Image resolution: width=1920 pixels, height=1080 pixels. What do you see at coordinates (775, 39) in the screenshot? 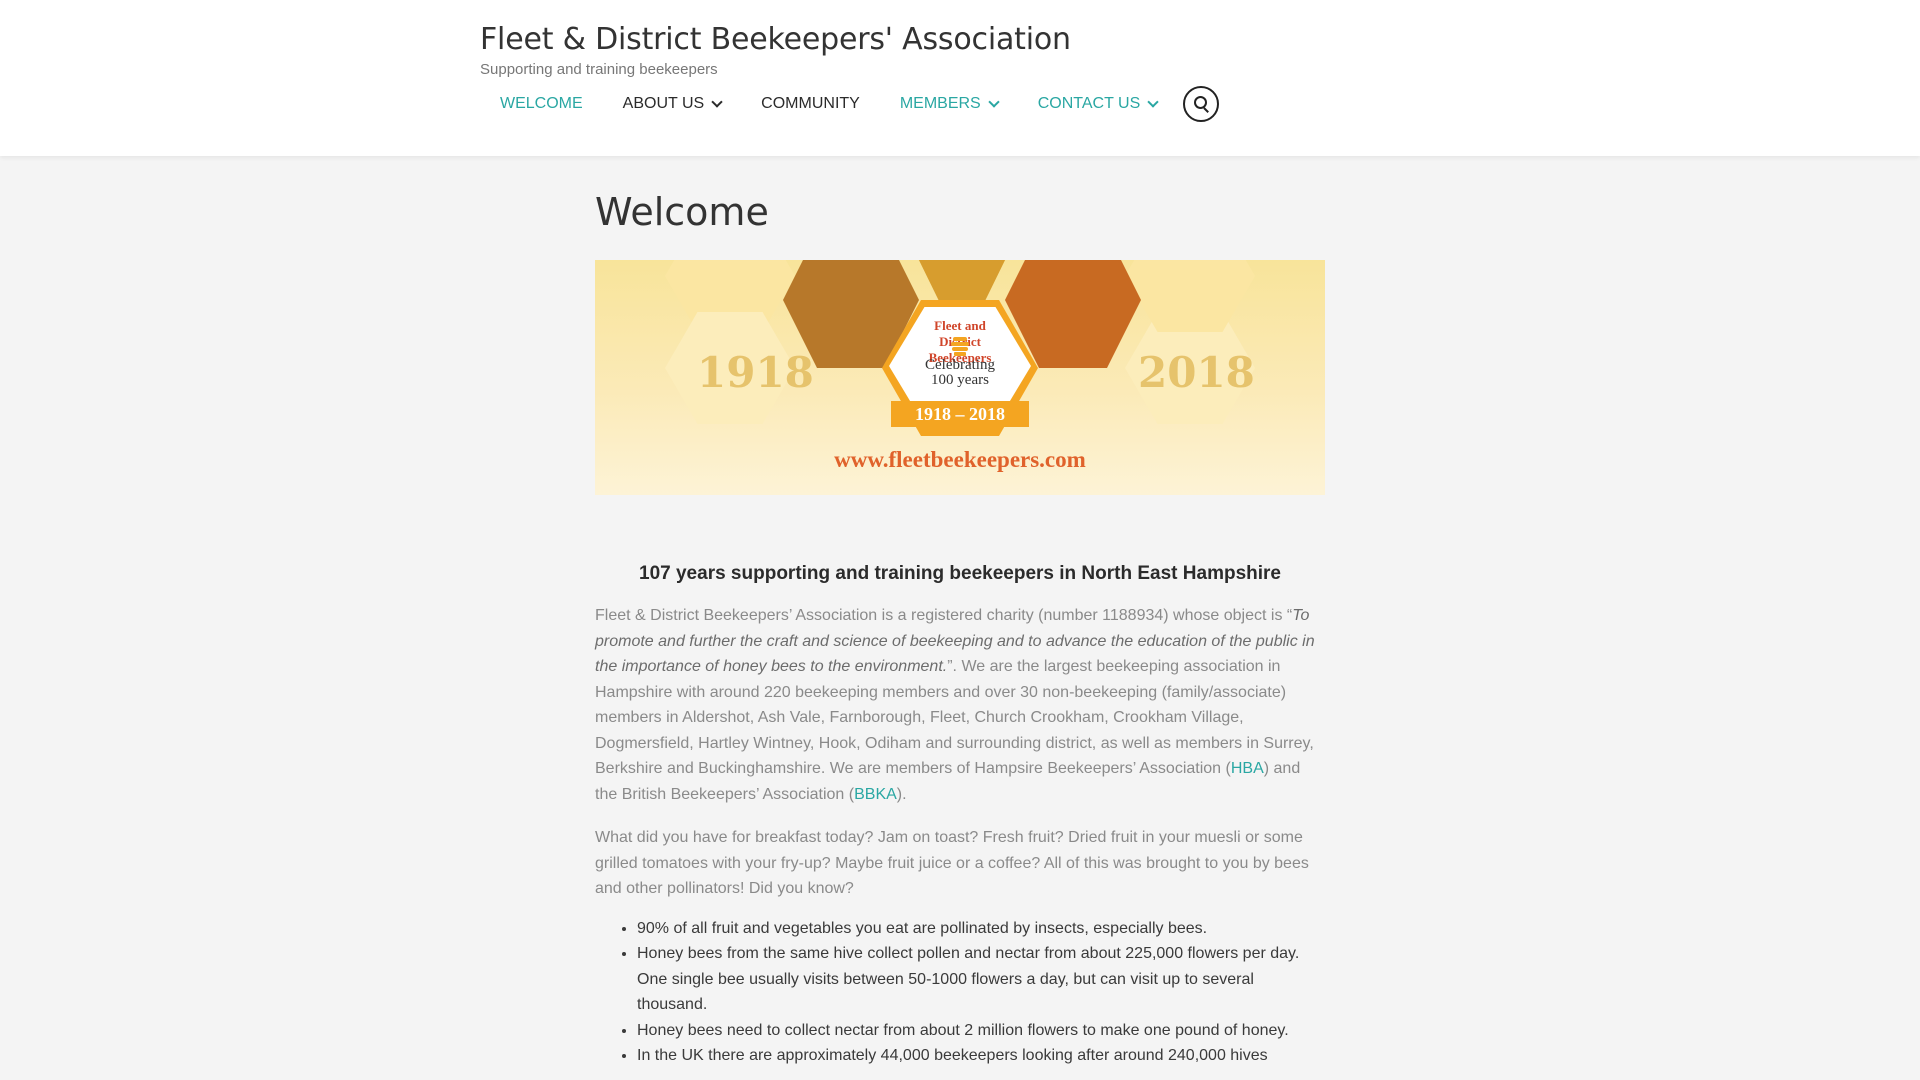
I see `site-title: Fleet & District Beekeepers' Association` at bounding box center [775, 39].